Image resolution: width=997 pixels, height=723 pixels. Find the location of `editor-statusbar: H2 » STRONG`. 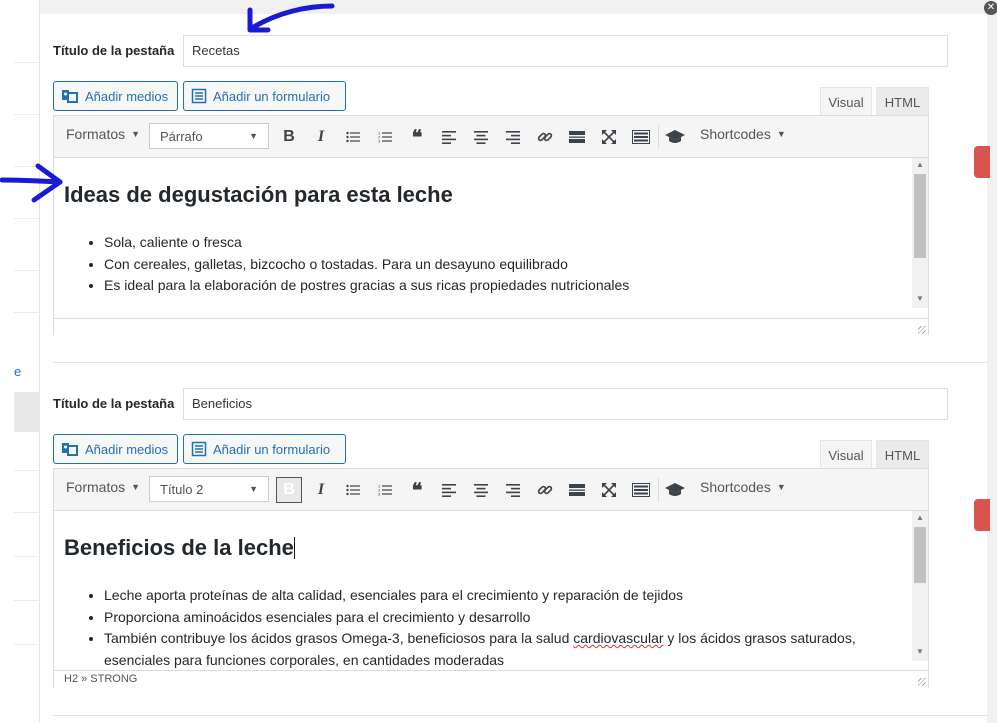

editor-statusbar: H2 » STRONG is located at coordinates (491, 679).